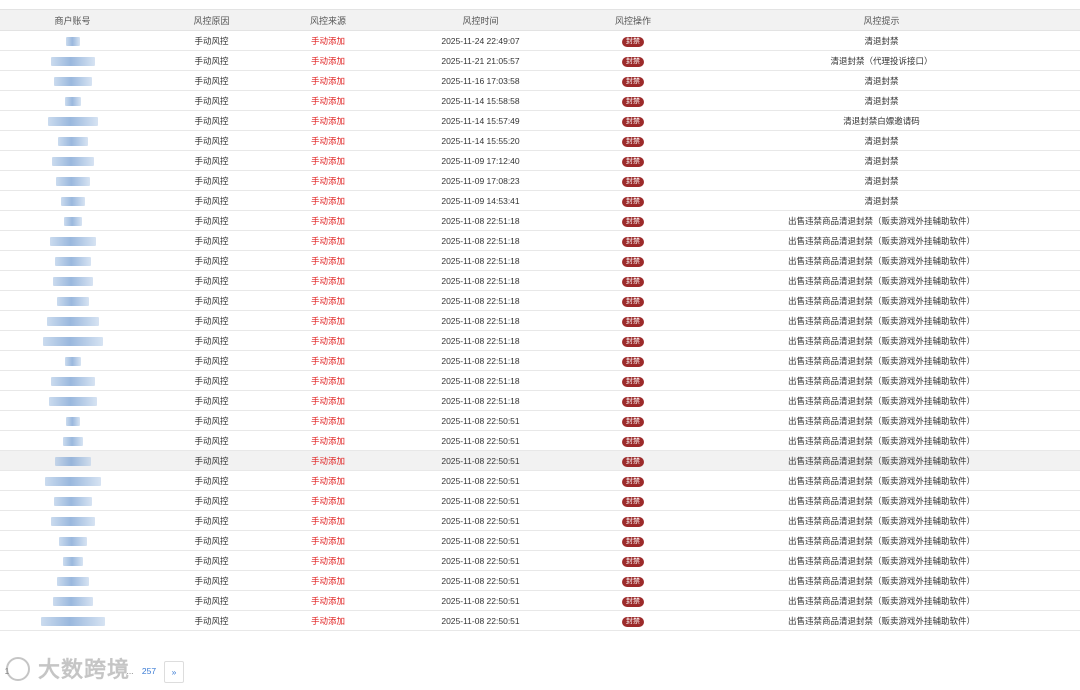 The height and width of the screenshot is (690, 1080). I want to click on watermark: 大数跨境, so click(68, 668).